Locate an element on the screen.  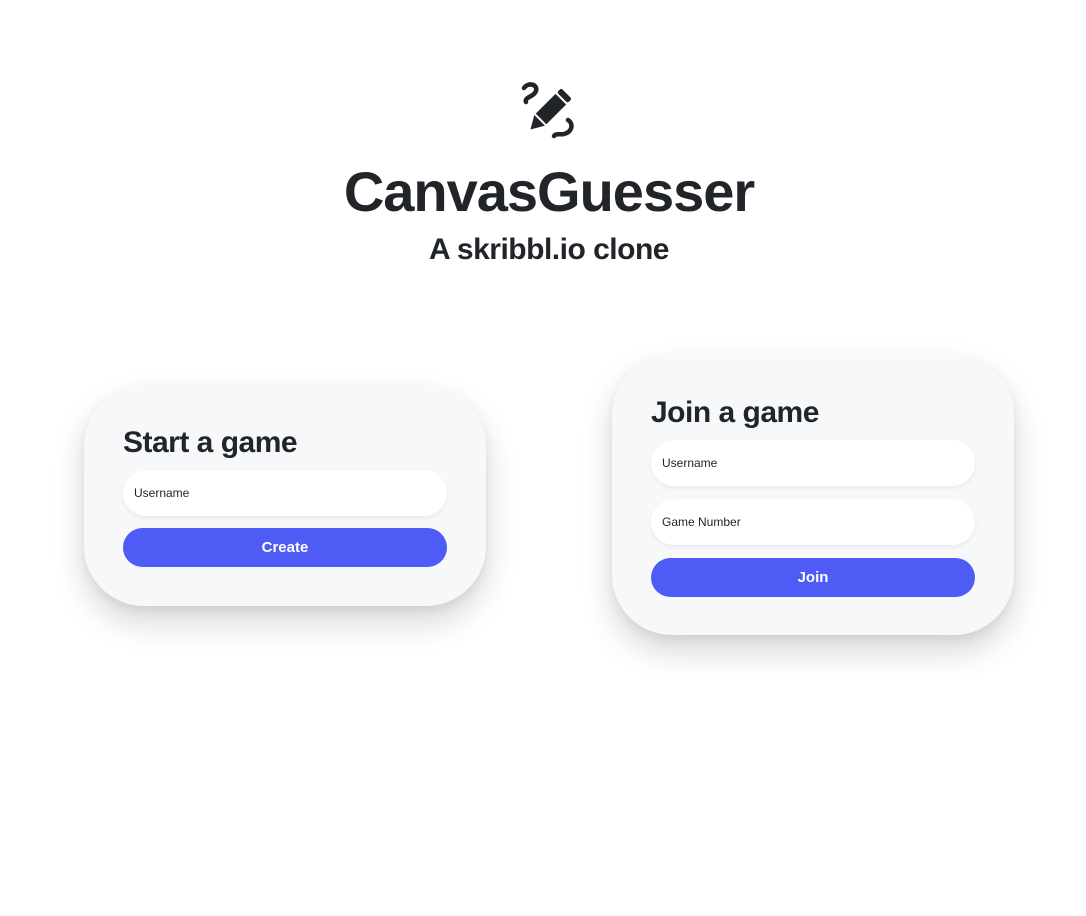
join-game-card: Join a game Join is located at coordinates (813, 495).